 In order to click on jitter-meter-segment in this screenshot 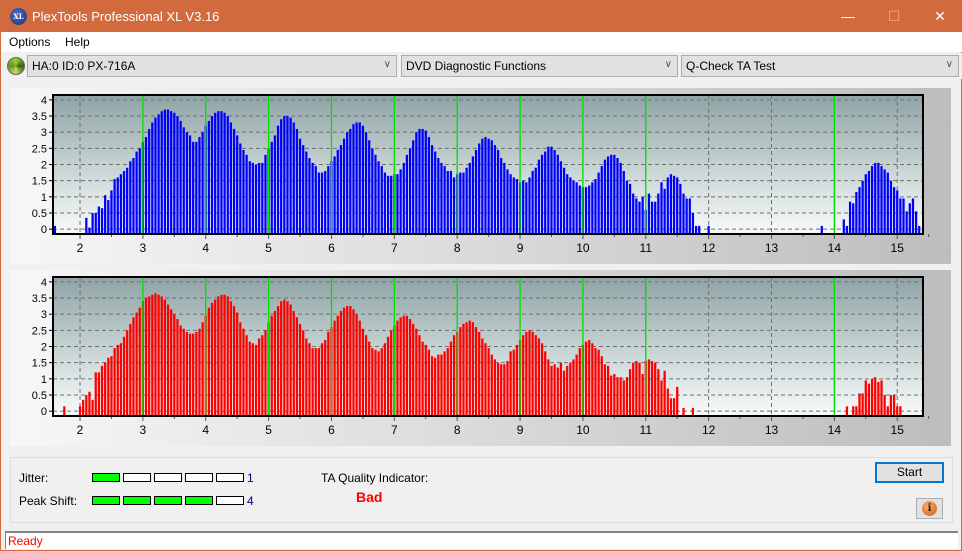, I will do `click(230, 477)`.